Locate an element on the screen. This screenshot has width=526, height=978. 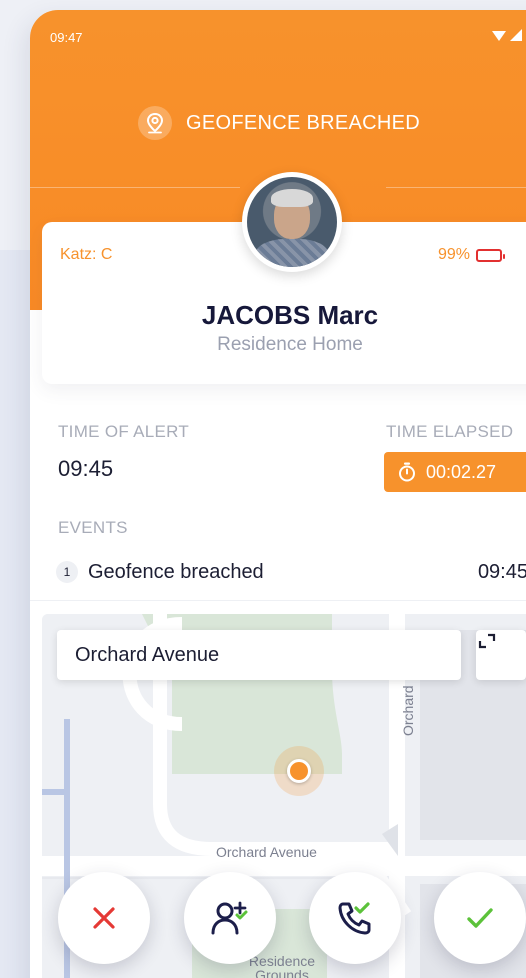
add-user-icon is located at coordinates (229, 918).